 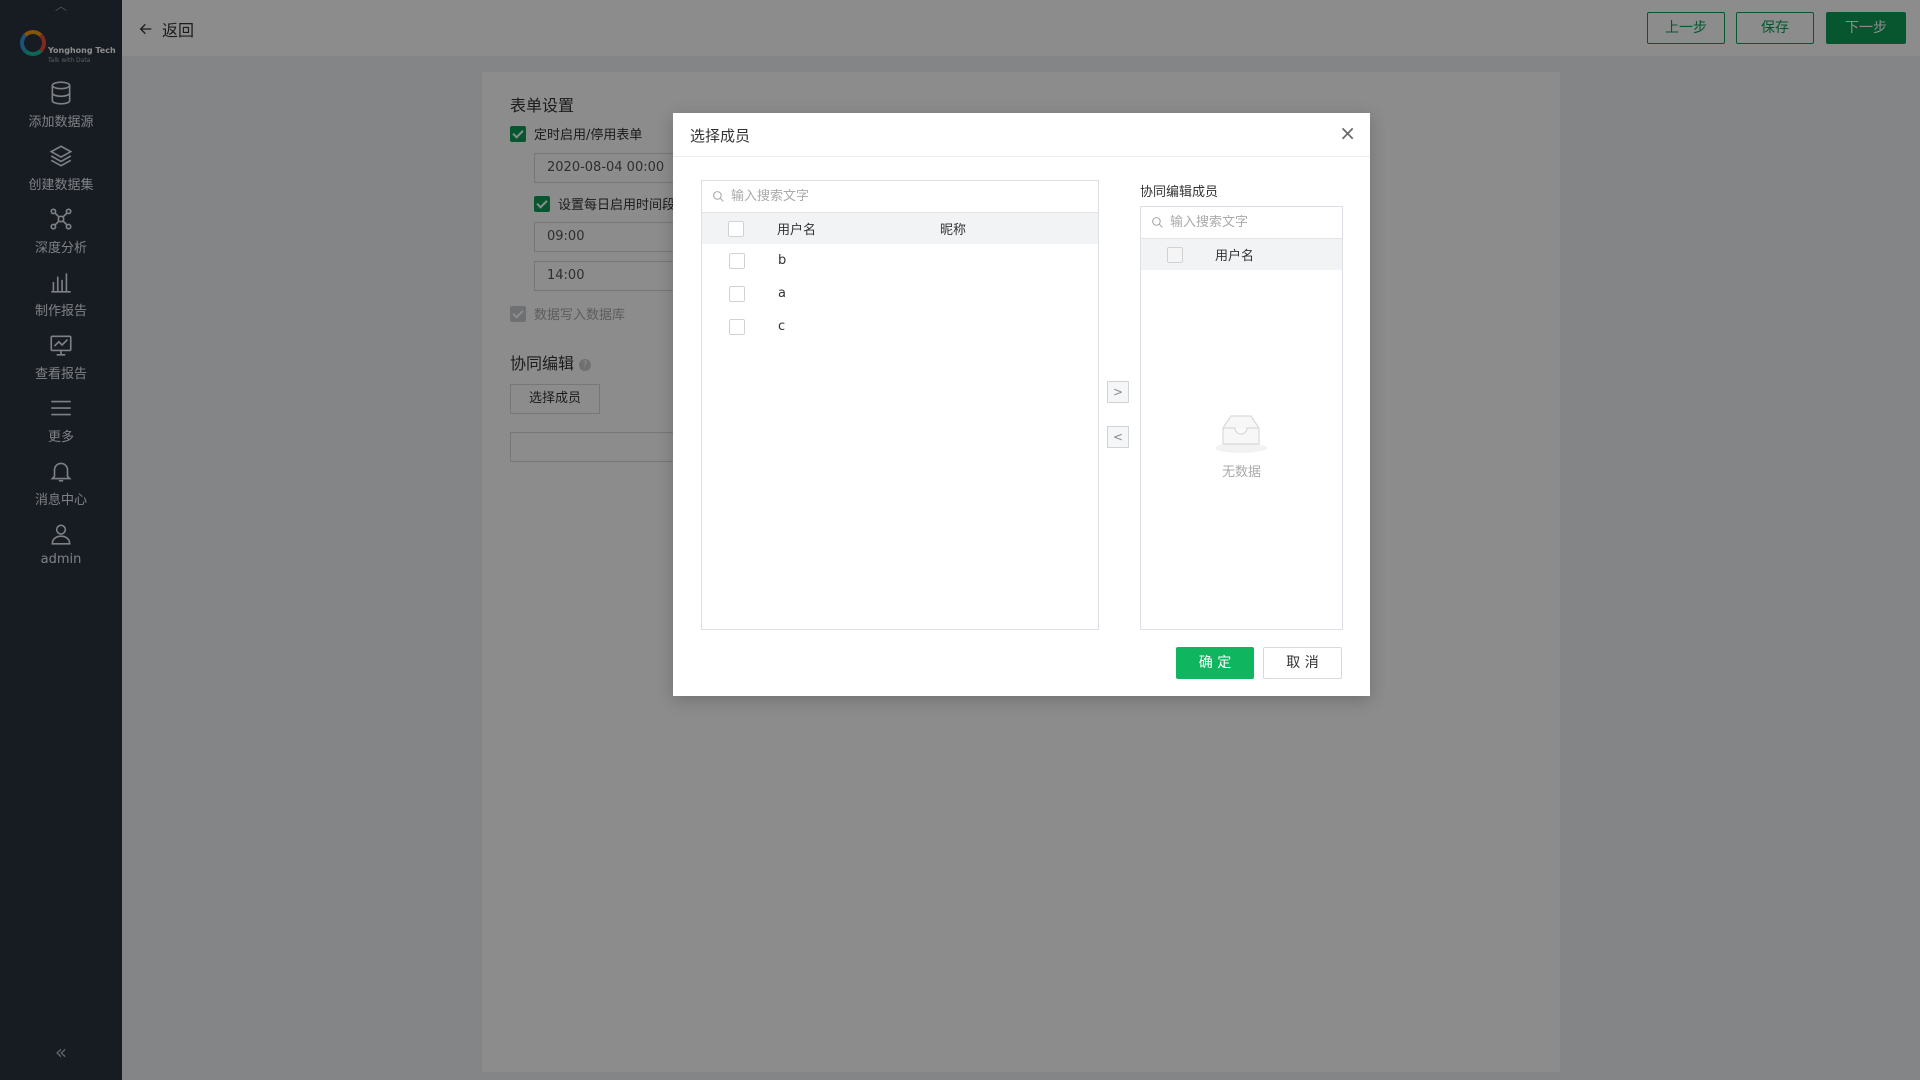 I want to click on right-search-bar, so click(x=1241, y=223).